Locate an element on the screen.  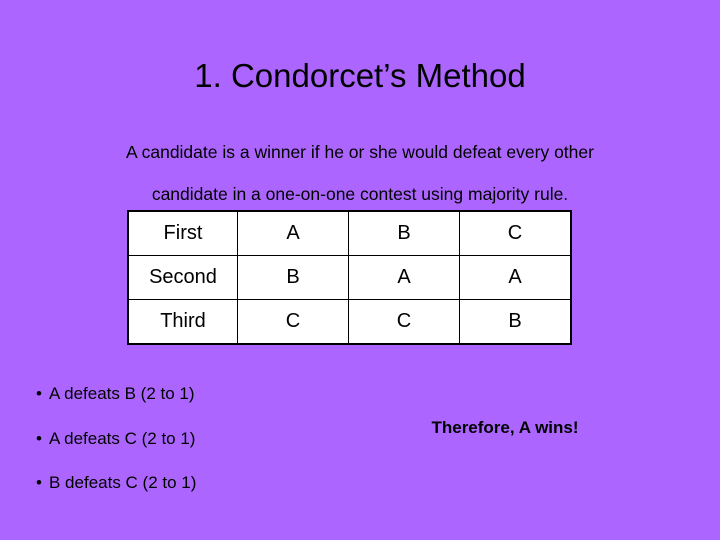
page-title: 1. Condorcet’s Method is located at coordinates (360, 75).